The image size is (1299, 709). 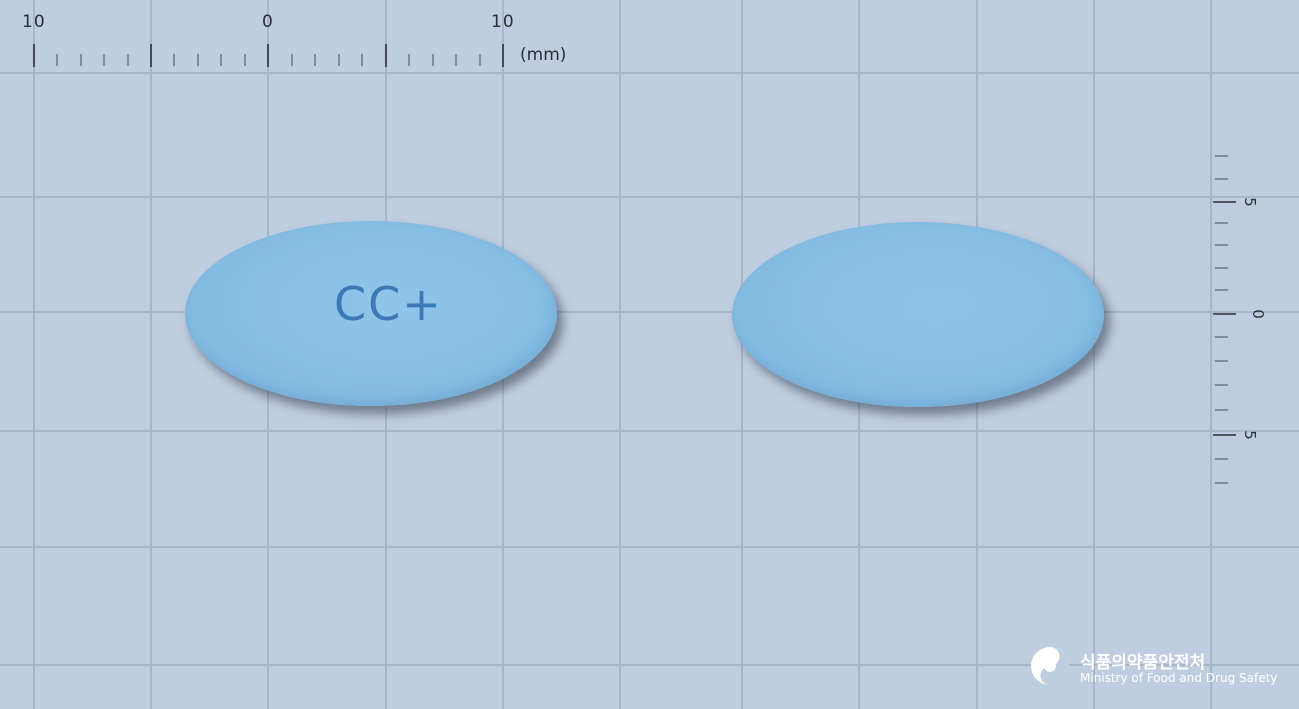 What do you see at coordinates (34, 22) in the screenshot?
I see `ruler-label-left: 10` at bounding box center [34, 22].